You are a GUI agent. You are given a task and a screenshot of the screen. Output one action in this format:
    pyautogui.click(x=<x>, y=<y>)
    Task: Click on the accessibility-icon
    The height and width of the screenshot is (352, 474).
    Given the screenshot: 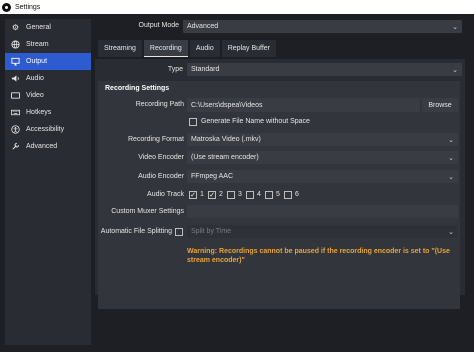 What is the action you would take?
    pyautogui.click(x=15, y=129)
    